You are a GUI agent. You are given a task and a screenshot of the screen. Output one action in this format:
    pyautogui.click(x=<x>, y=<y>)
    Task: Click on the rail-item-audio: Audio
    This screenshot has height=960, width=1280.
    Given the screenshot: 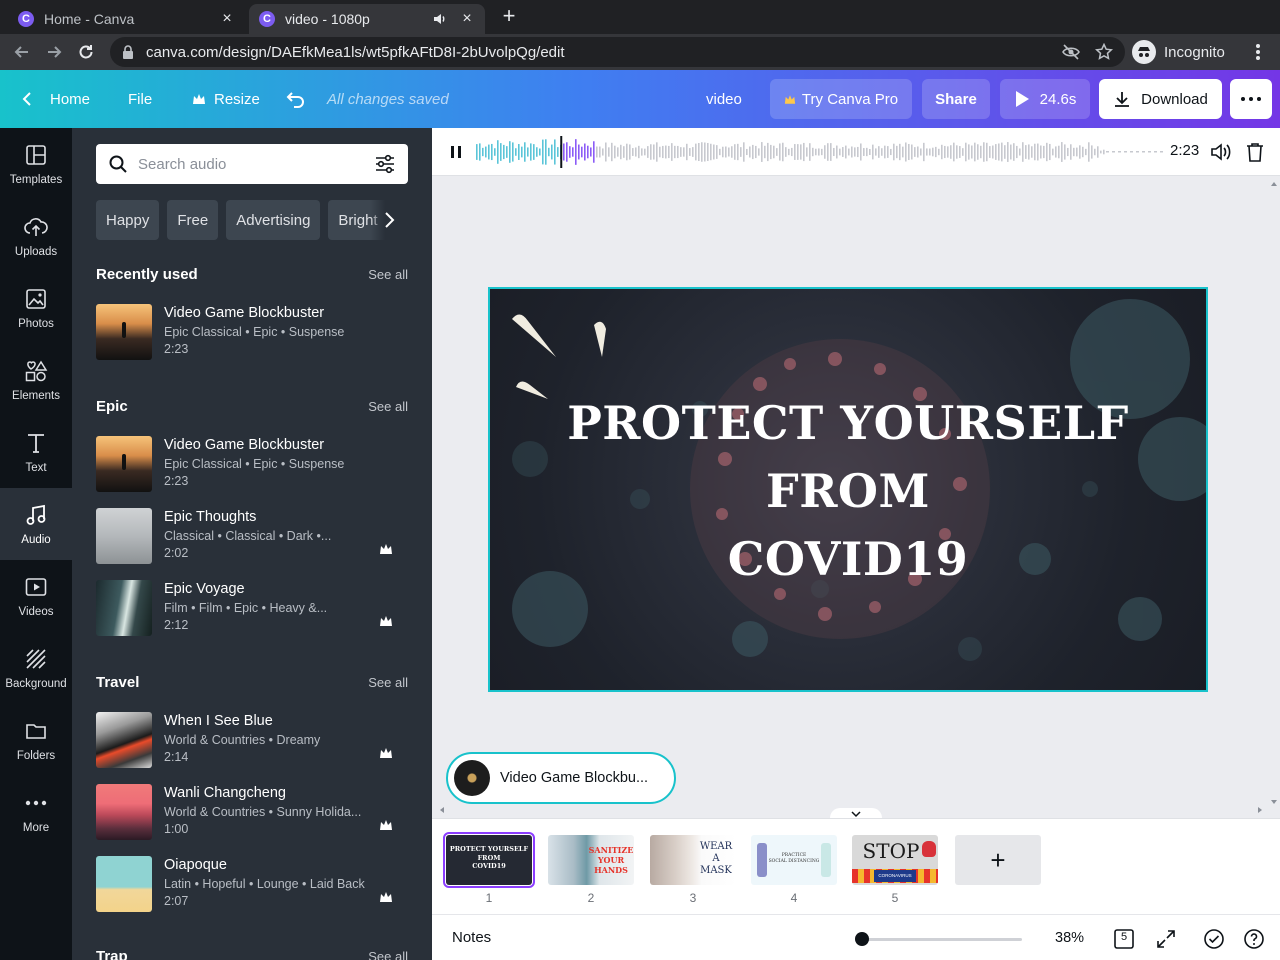 What is the action you would take?
    pyautogui.click(x=36, y=524)
    